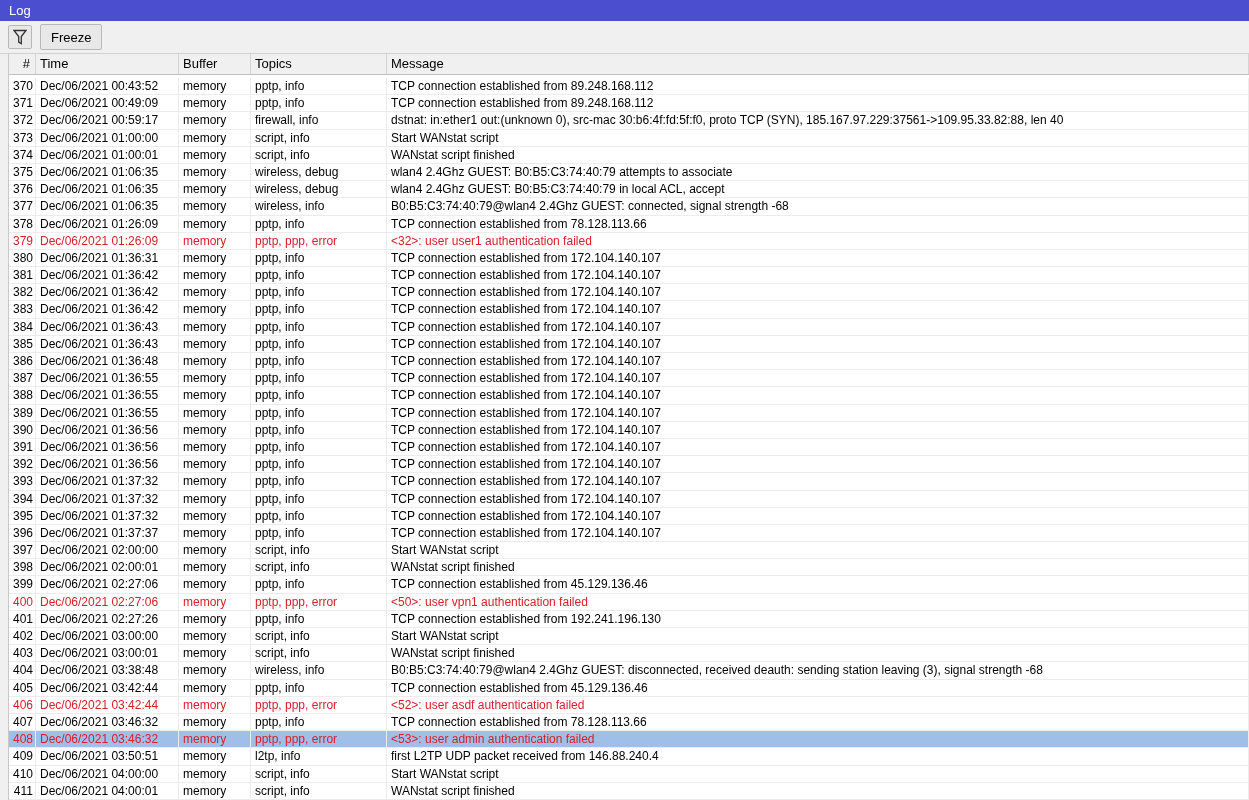  Describe the element at coordinates (319, 206) in the screenshot. I see `table-cell: wireless, info` at that location.